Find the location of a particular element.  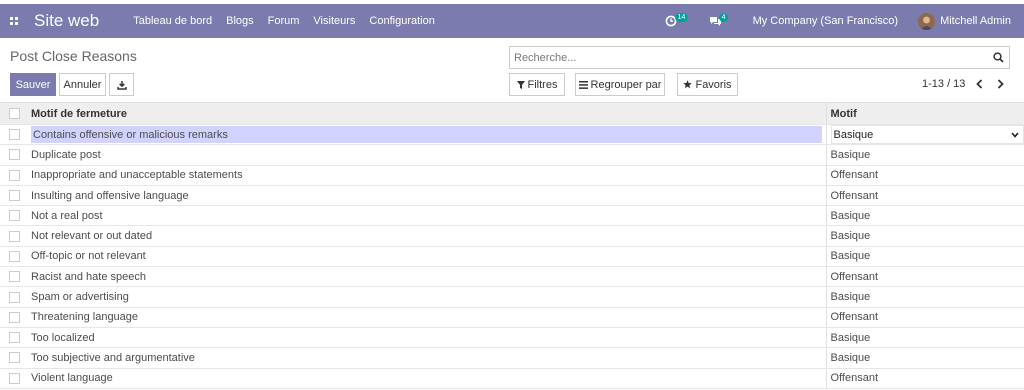

table-row: Racist and hate speech Offensant is located at coordinates (512, 277).